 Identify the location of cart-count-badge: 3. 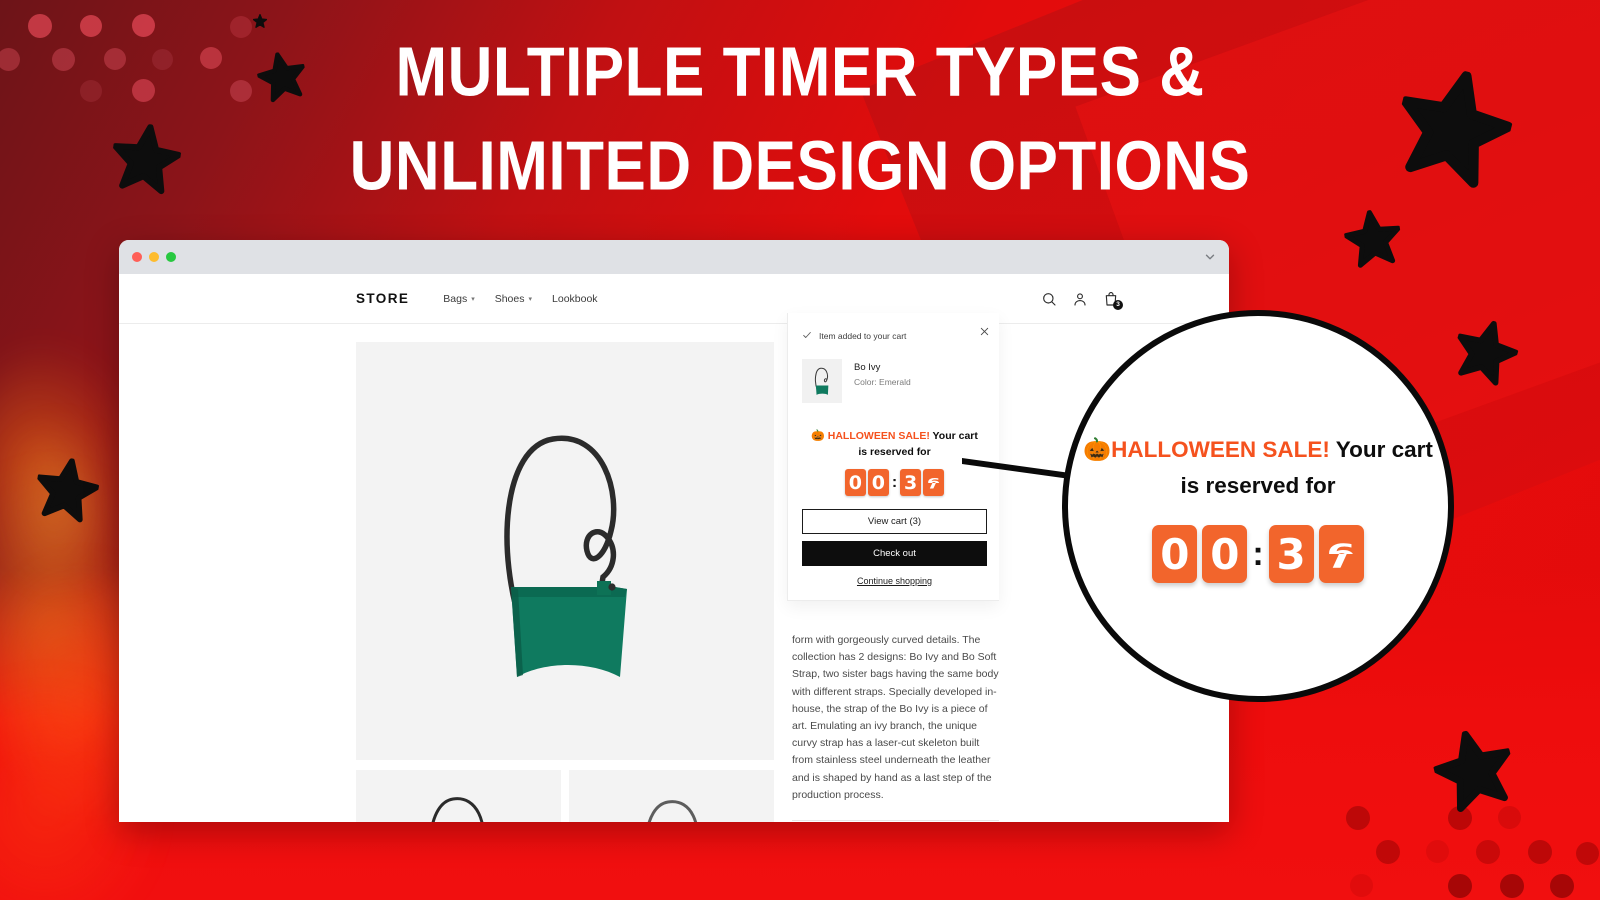
(1118, 304).